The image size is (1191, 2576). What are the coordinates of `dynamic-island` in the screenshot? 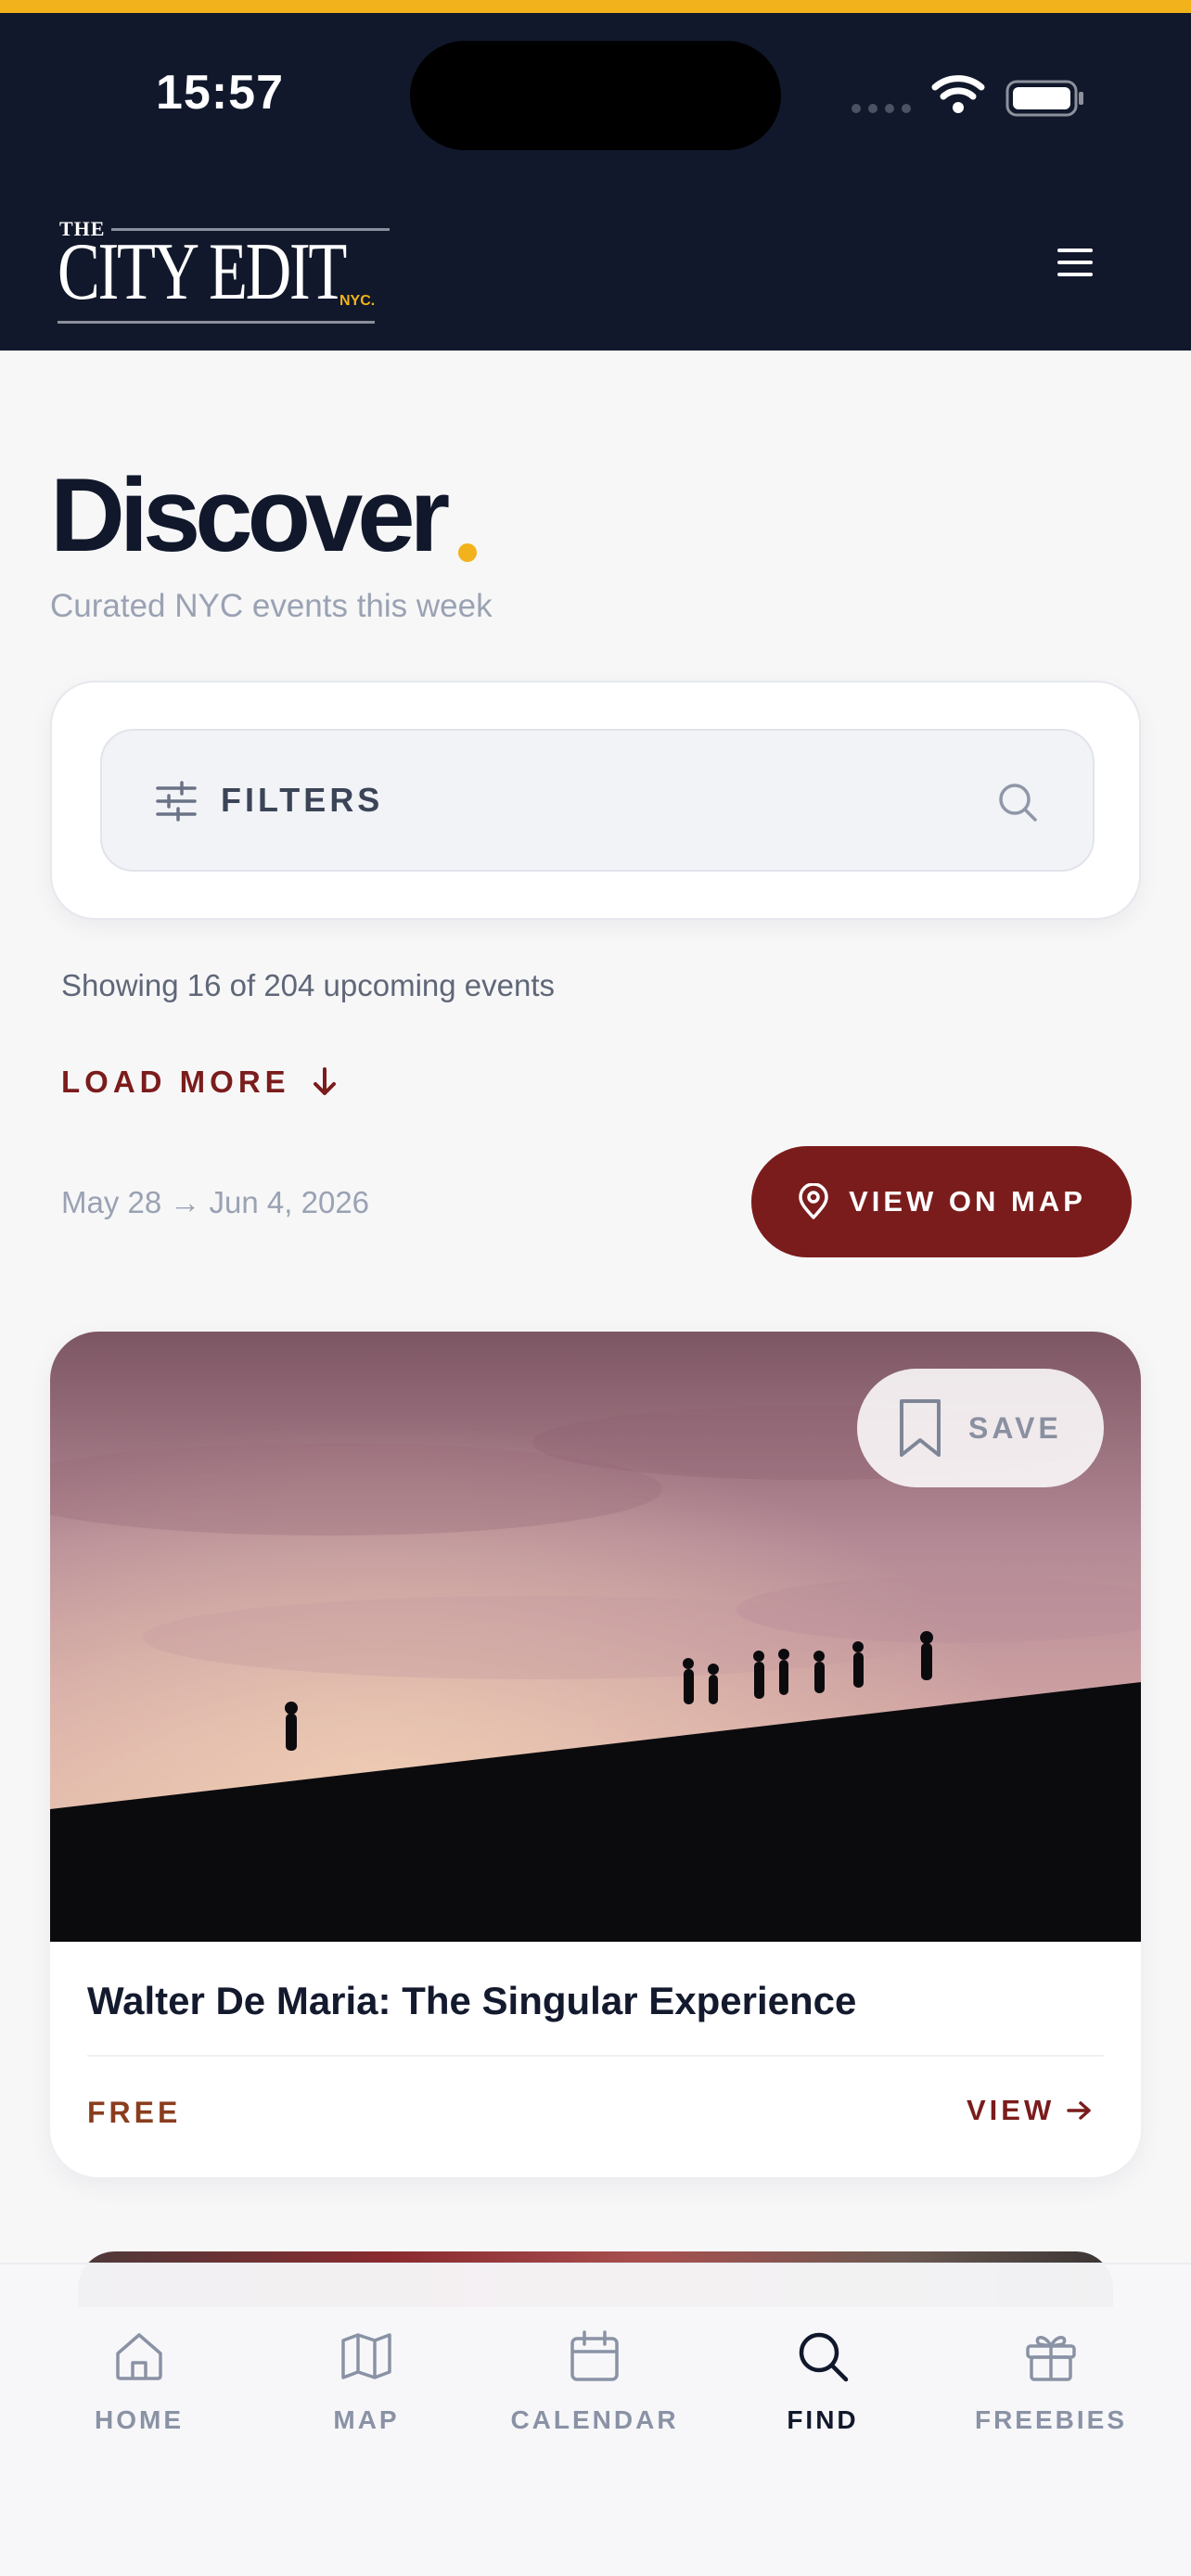 It's located at (595, 95).